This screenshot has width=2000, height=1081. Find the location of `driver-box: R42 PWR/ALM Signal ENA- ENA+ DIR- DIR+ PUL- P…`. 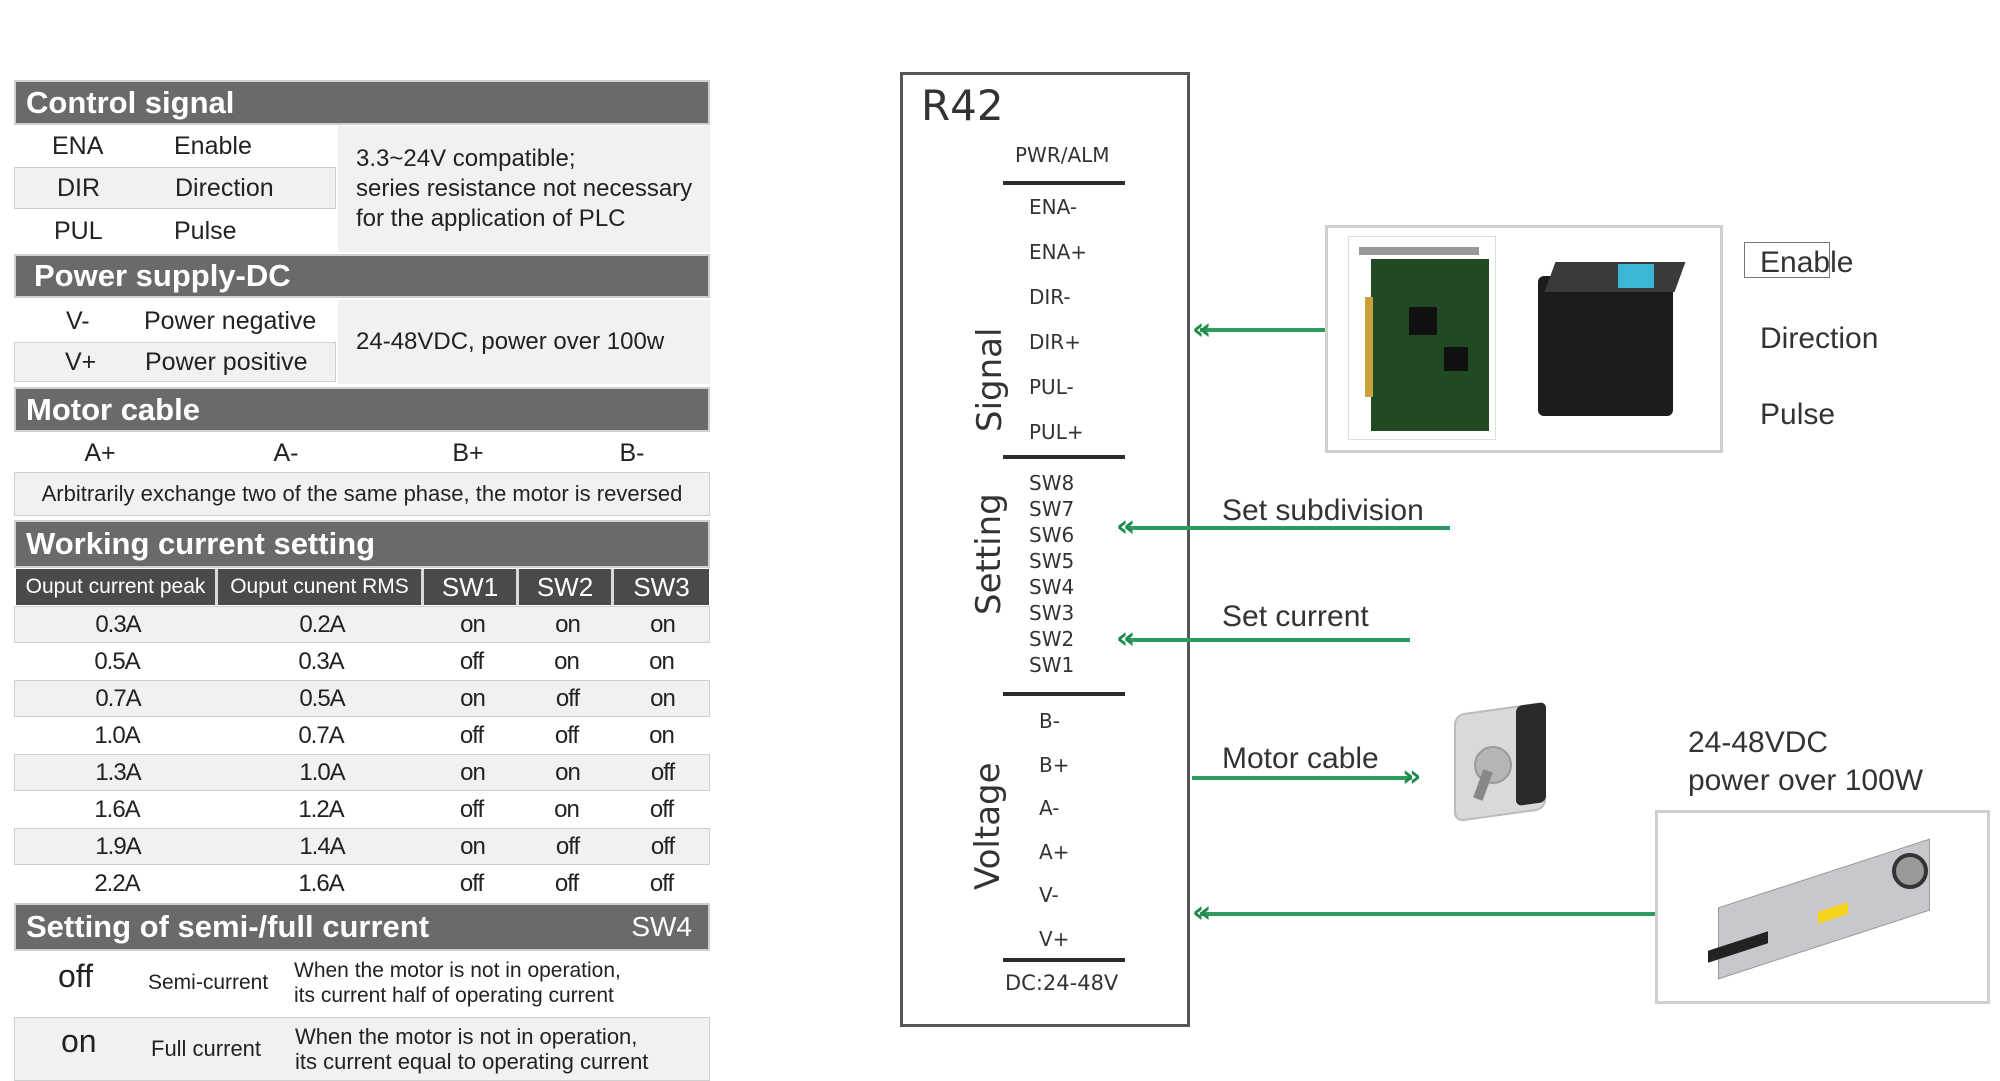

driver-box: R42 PWR/ALM Signal ENA- ENA+ DIR- DIR+ PUL- P… is located at coordinates (1045, 549).